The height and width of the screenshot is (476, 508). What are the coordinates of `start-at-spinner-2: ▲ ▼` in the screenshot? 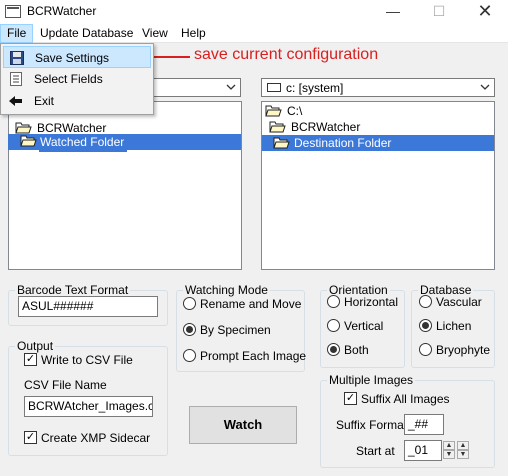 It's located at (463, 450).